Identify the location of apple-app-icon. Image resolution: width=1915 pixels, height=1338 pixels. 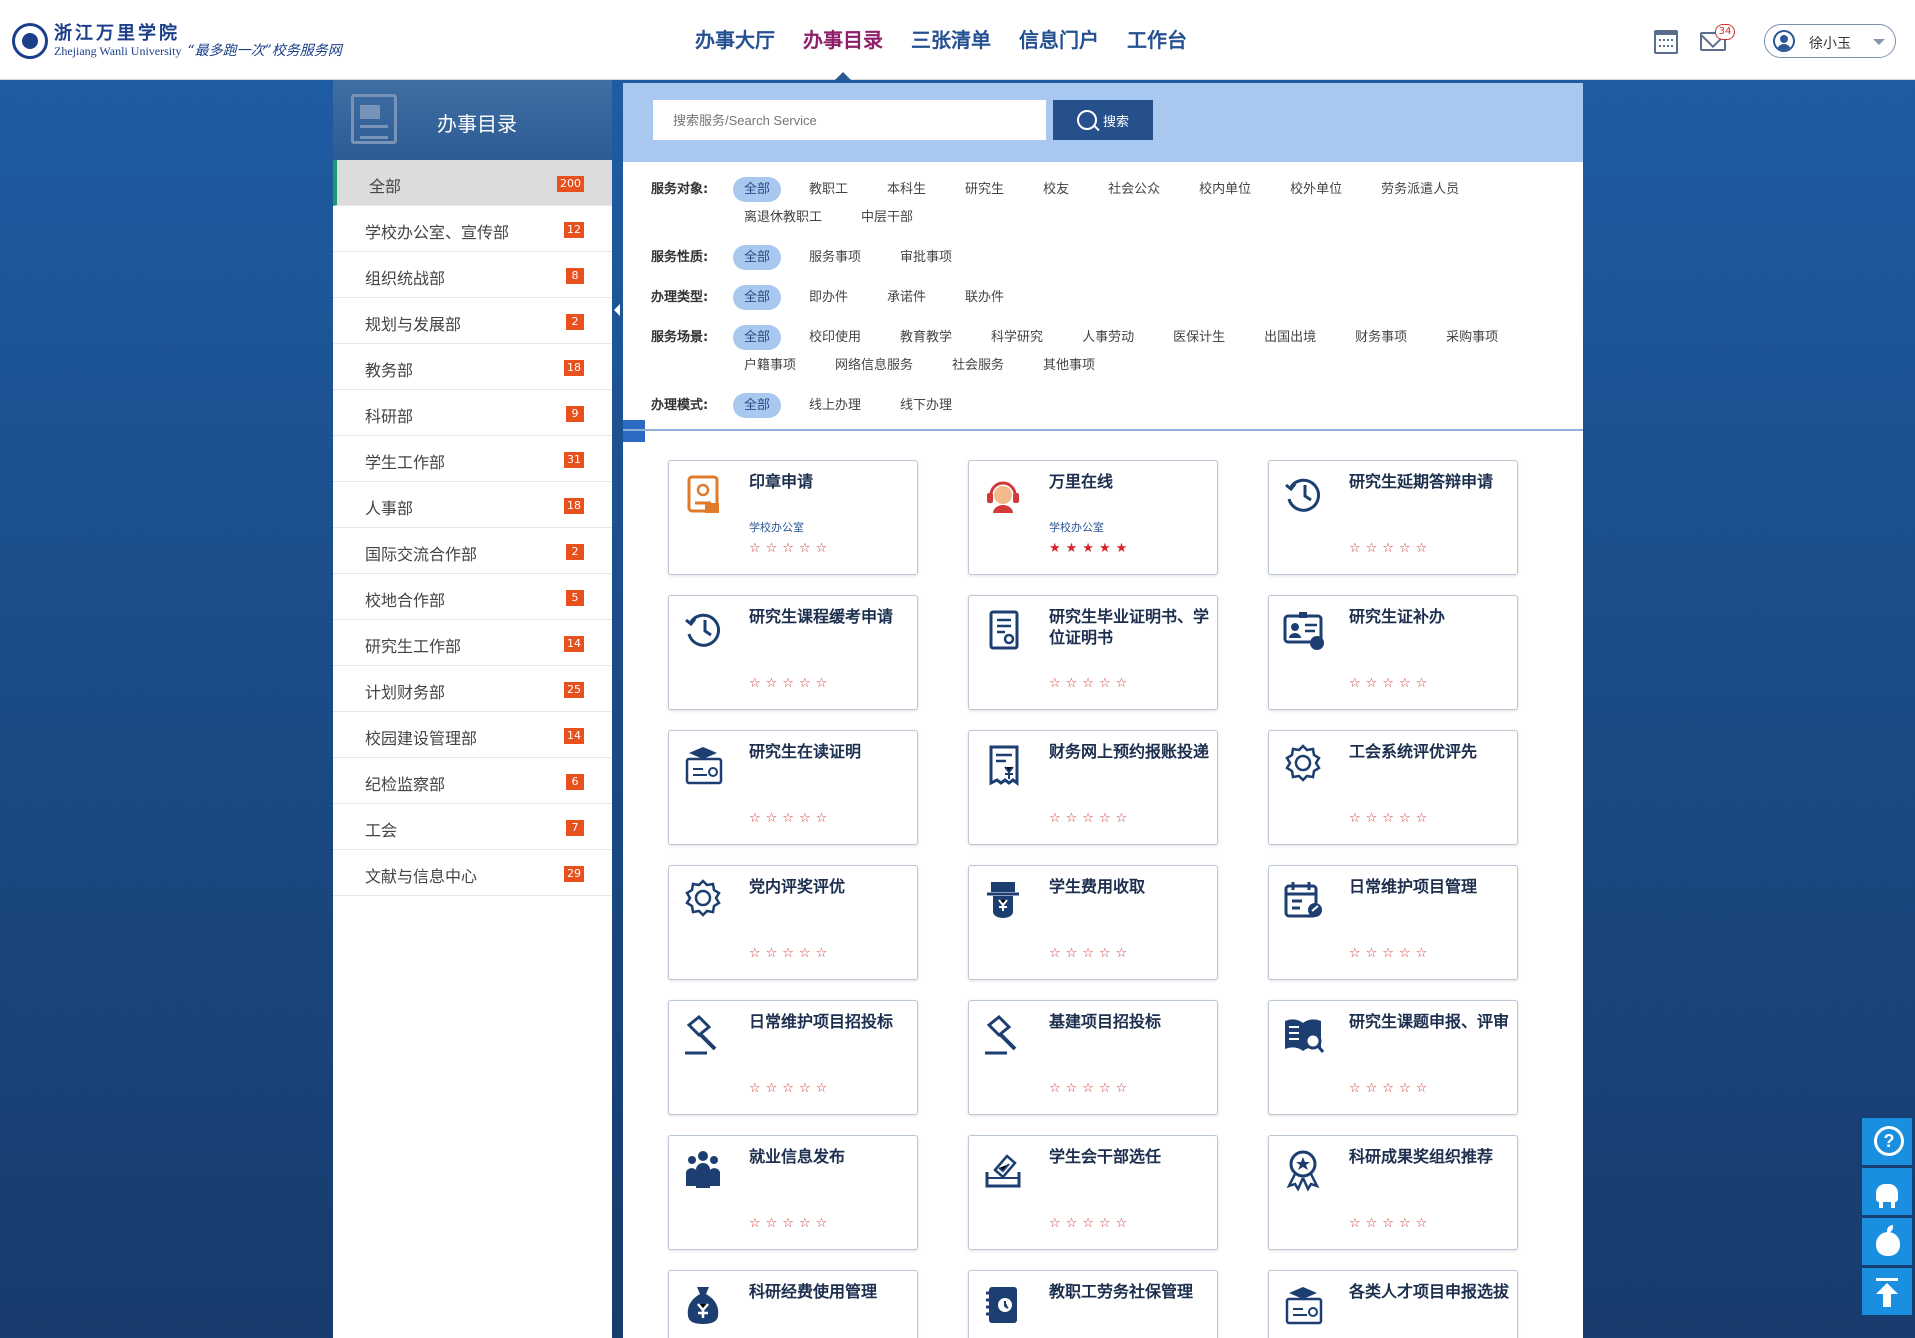
(1887, 1241).